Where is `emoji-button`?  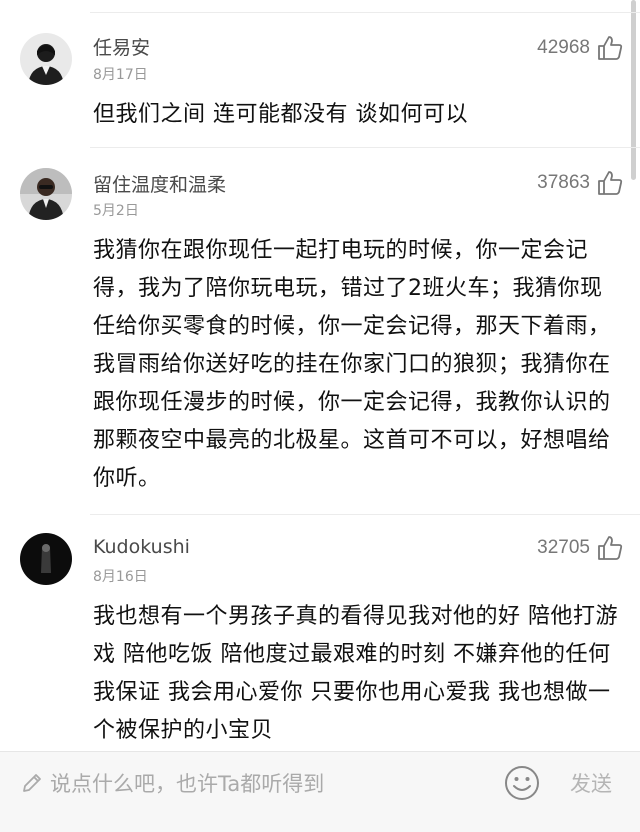
emoji-button is located at coordinates (522, 783).